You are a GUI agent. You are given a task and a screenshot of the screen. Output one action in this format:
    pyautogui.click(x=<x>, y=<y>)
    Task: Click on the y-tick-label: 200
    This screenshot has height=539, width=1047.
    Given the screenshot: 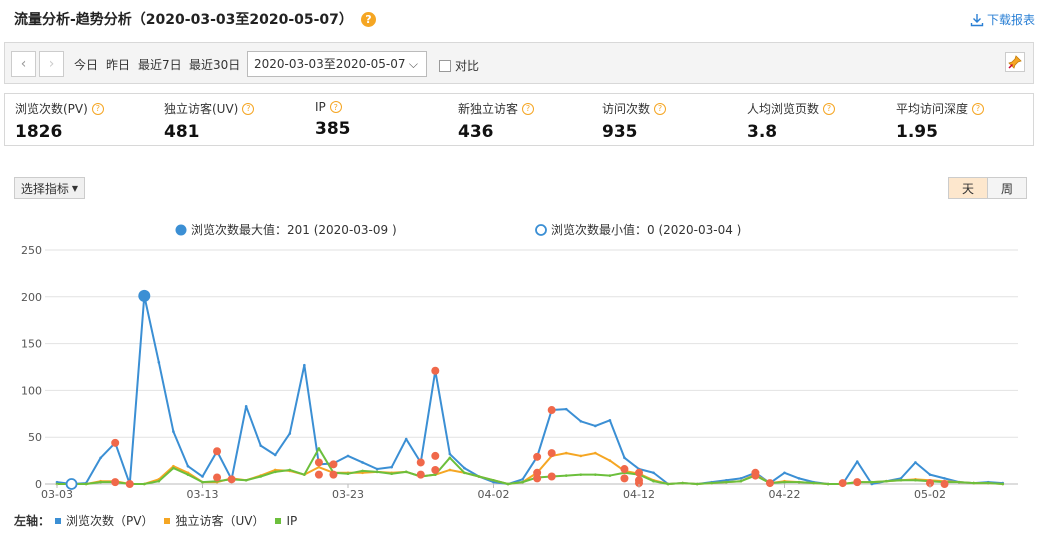 What is the action you would take?
    pyautogui.click(x=31, y=297)
    